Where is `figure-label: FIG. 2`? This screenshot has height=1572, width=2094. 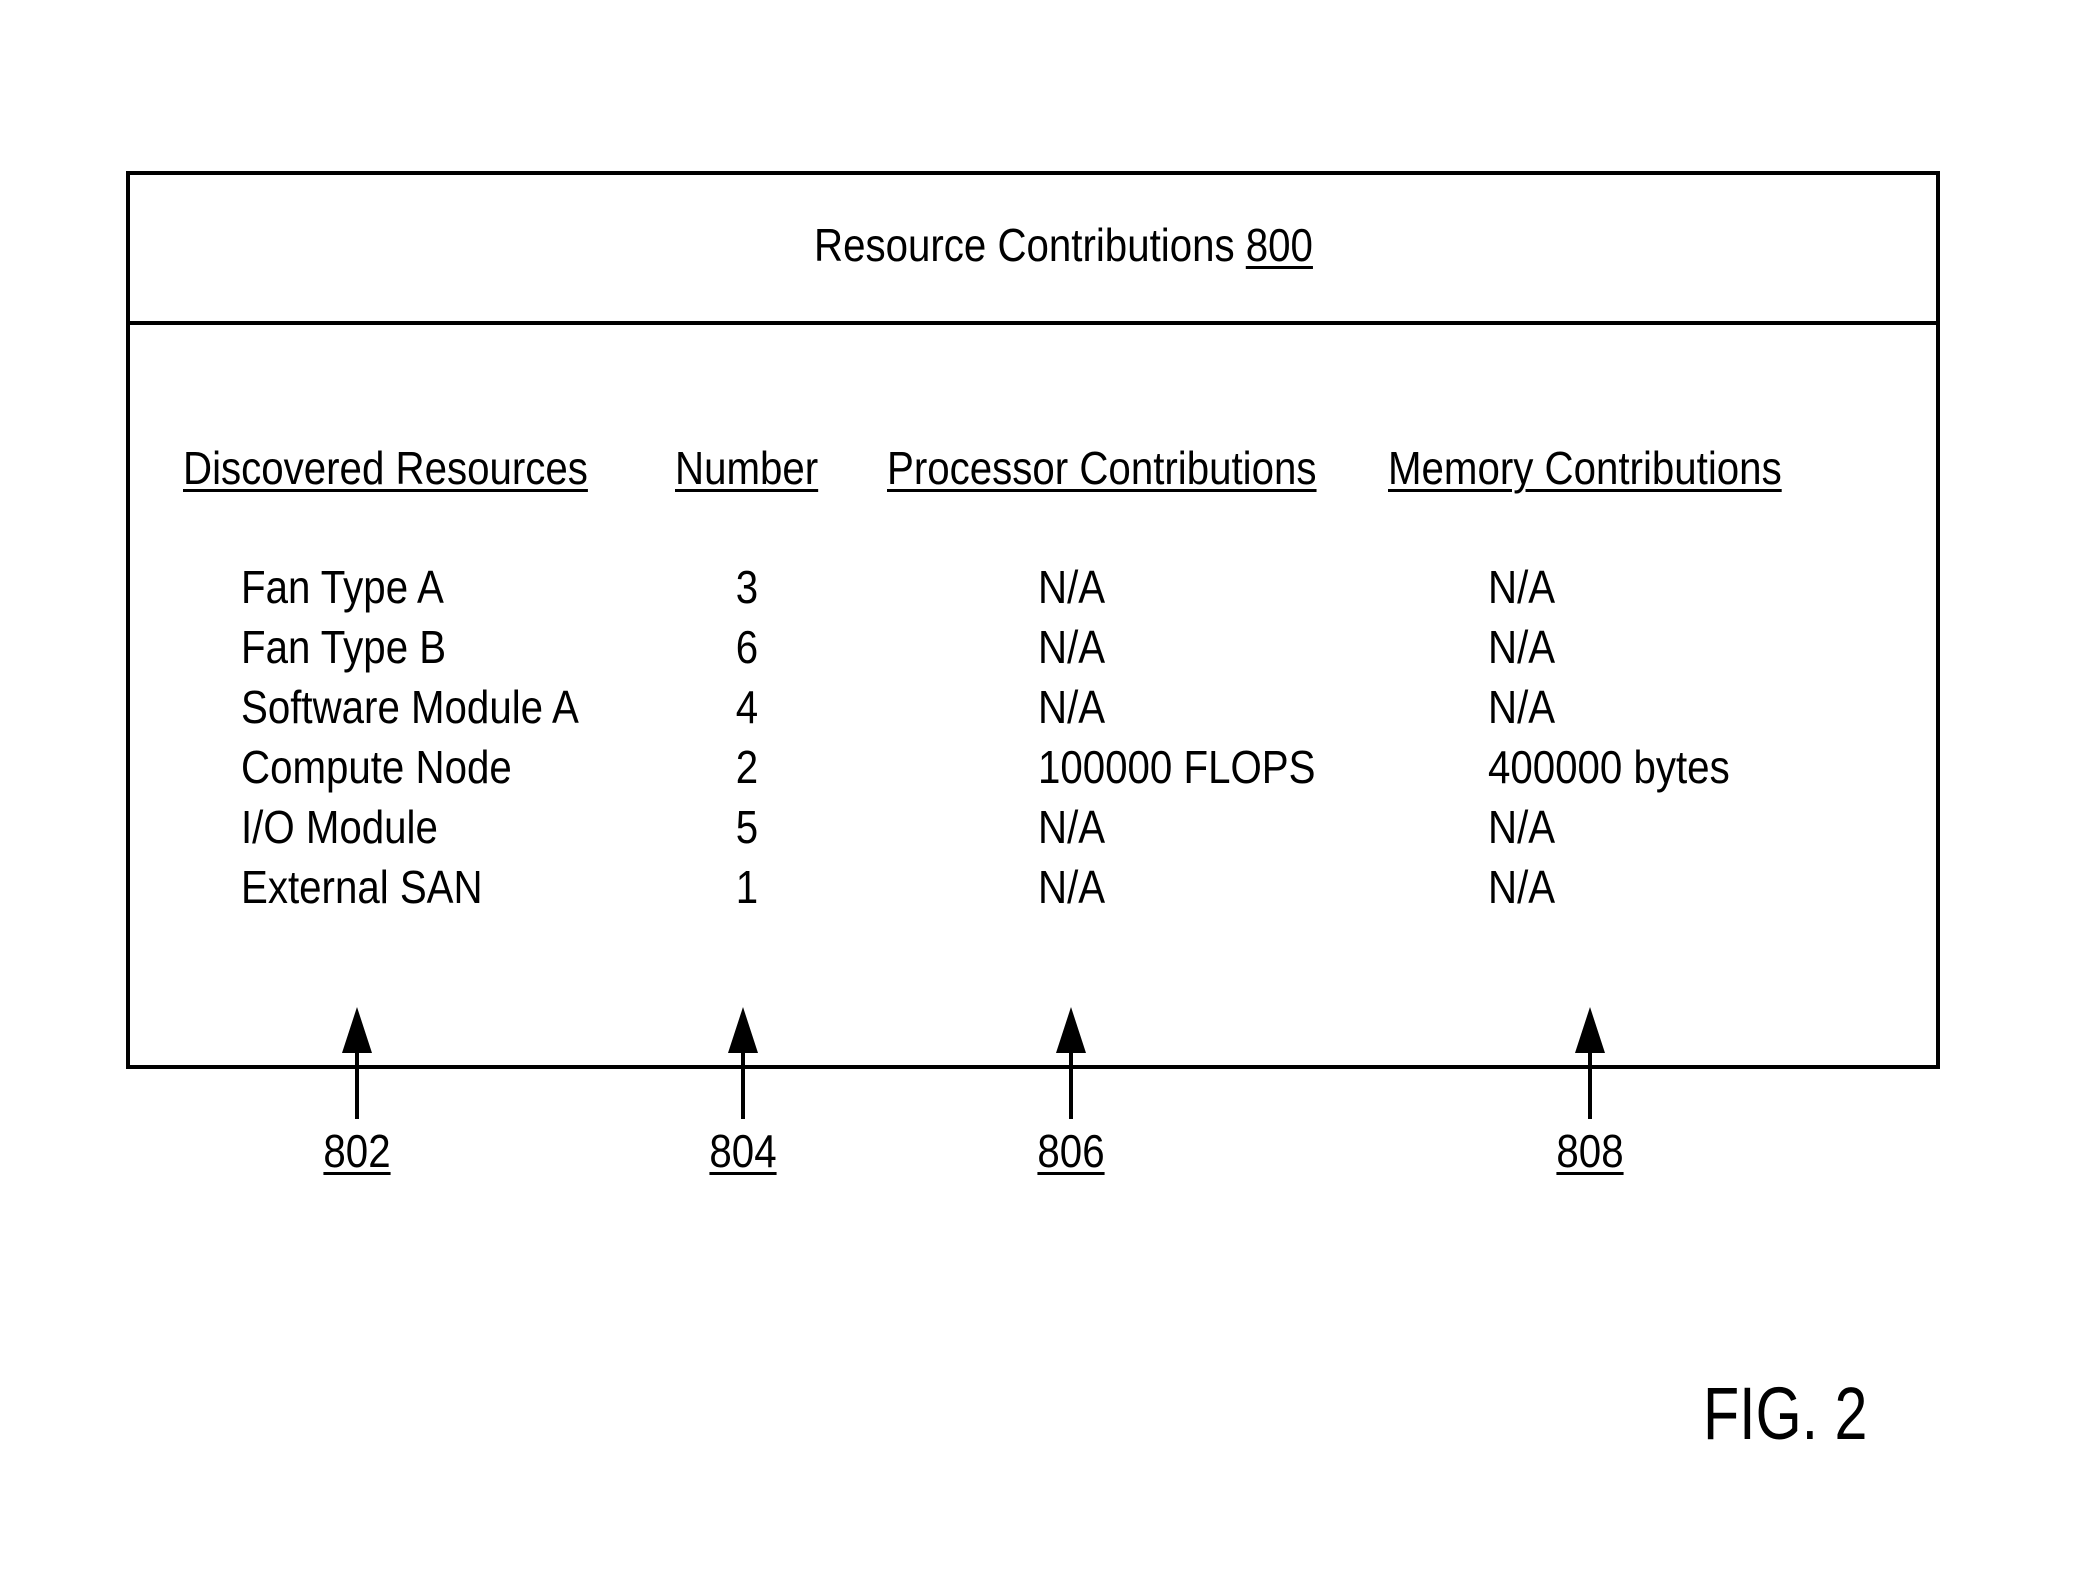 figure-label: FIG. 2 is located at coordinates (1785, 1413).